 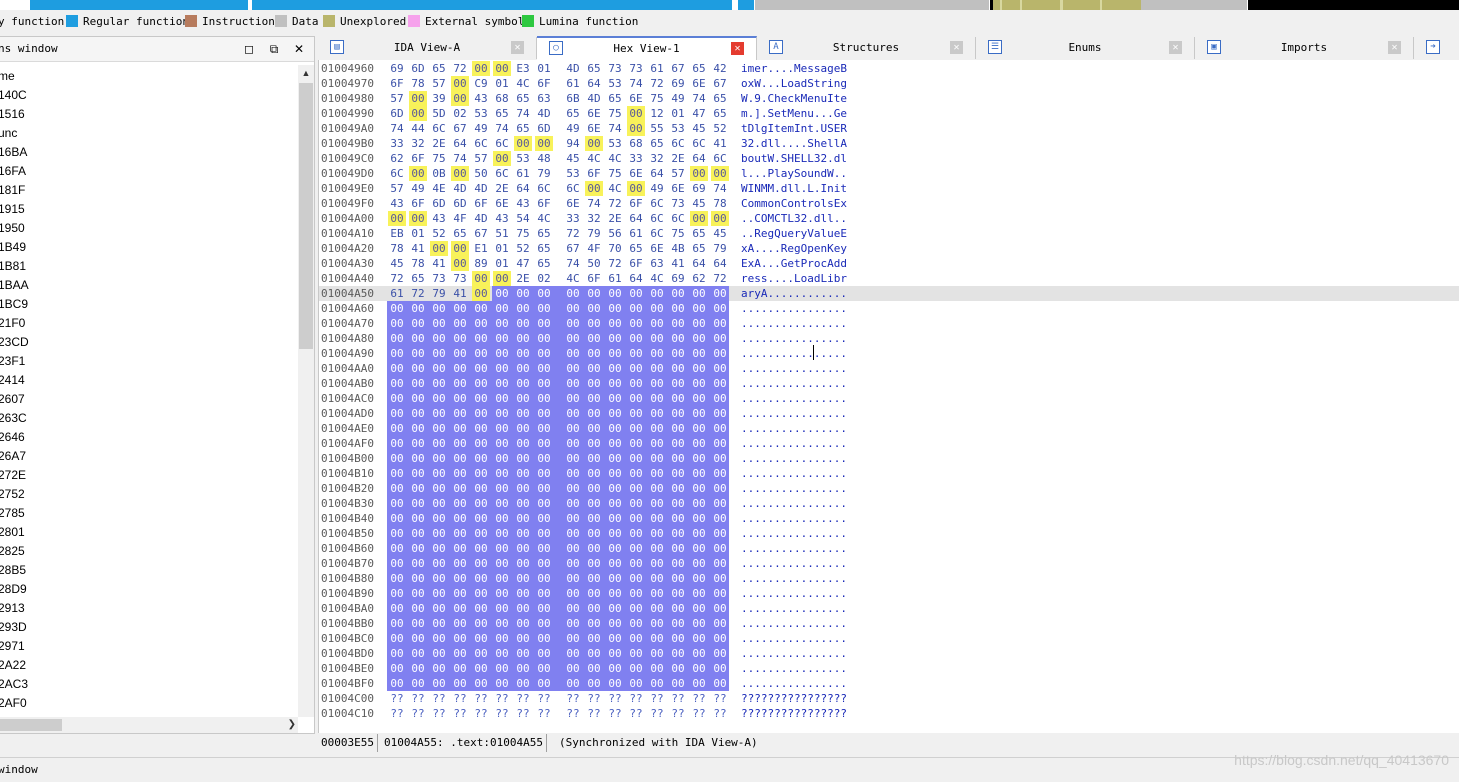 What do you see at coordinates (149, 247) in the screenshot?
I see `function-row: 1B49` at bounding box center [149, 247].